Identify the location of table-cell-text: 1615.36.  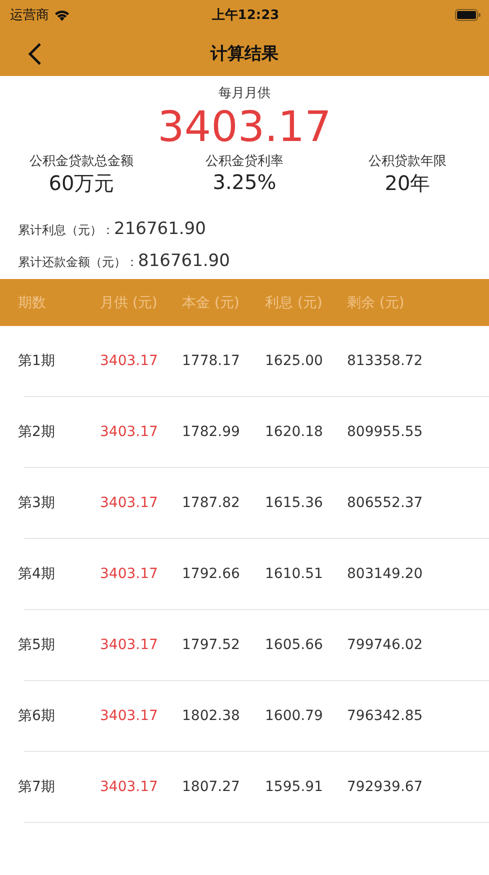
(294, 503).